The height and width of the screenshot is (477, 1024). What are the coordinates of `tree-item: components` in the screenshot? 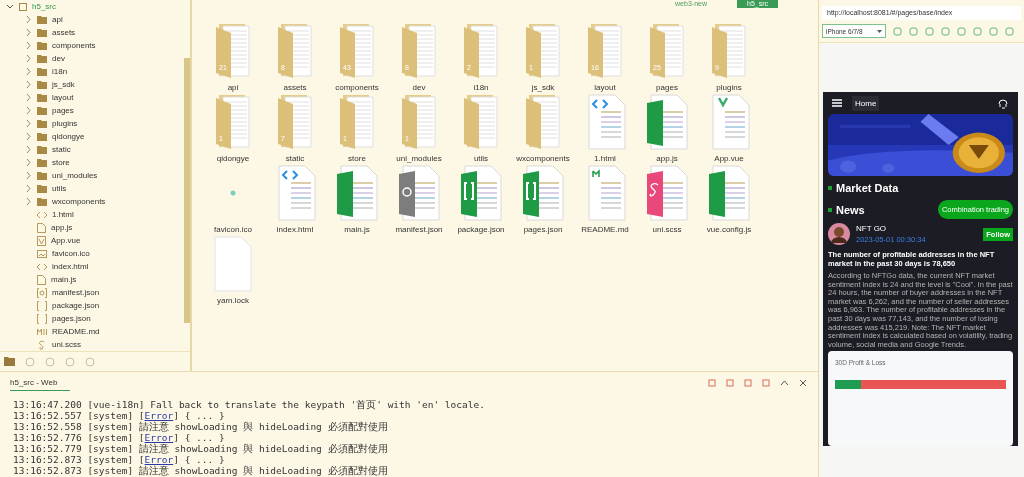 It's located at (74, 45).